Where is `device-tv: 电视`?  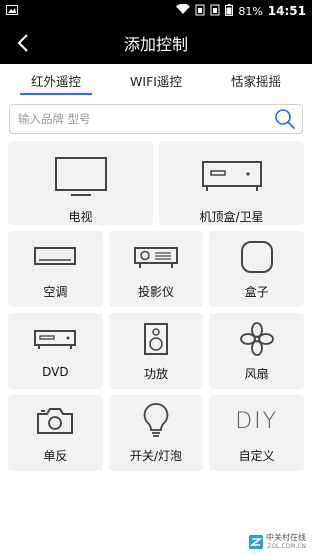 device-tv: 电视 is located at coordinates (80, 183).